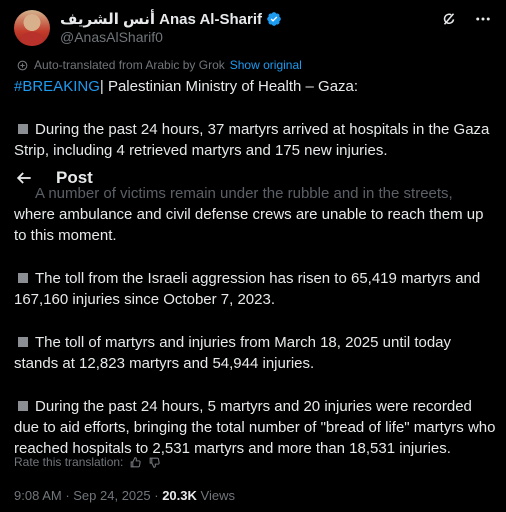 The image size is (506, 512). What do you see at coordinates (111, 495) in the screenshot?
I see `post-date: Sep 24, 2025` at bounding box center [111, 495].